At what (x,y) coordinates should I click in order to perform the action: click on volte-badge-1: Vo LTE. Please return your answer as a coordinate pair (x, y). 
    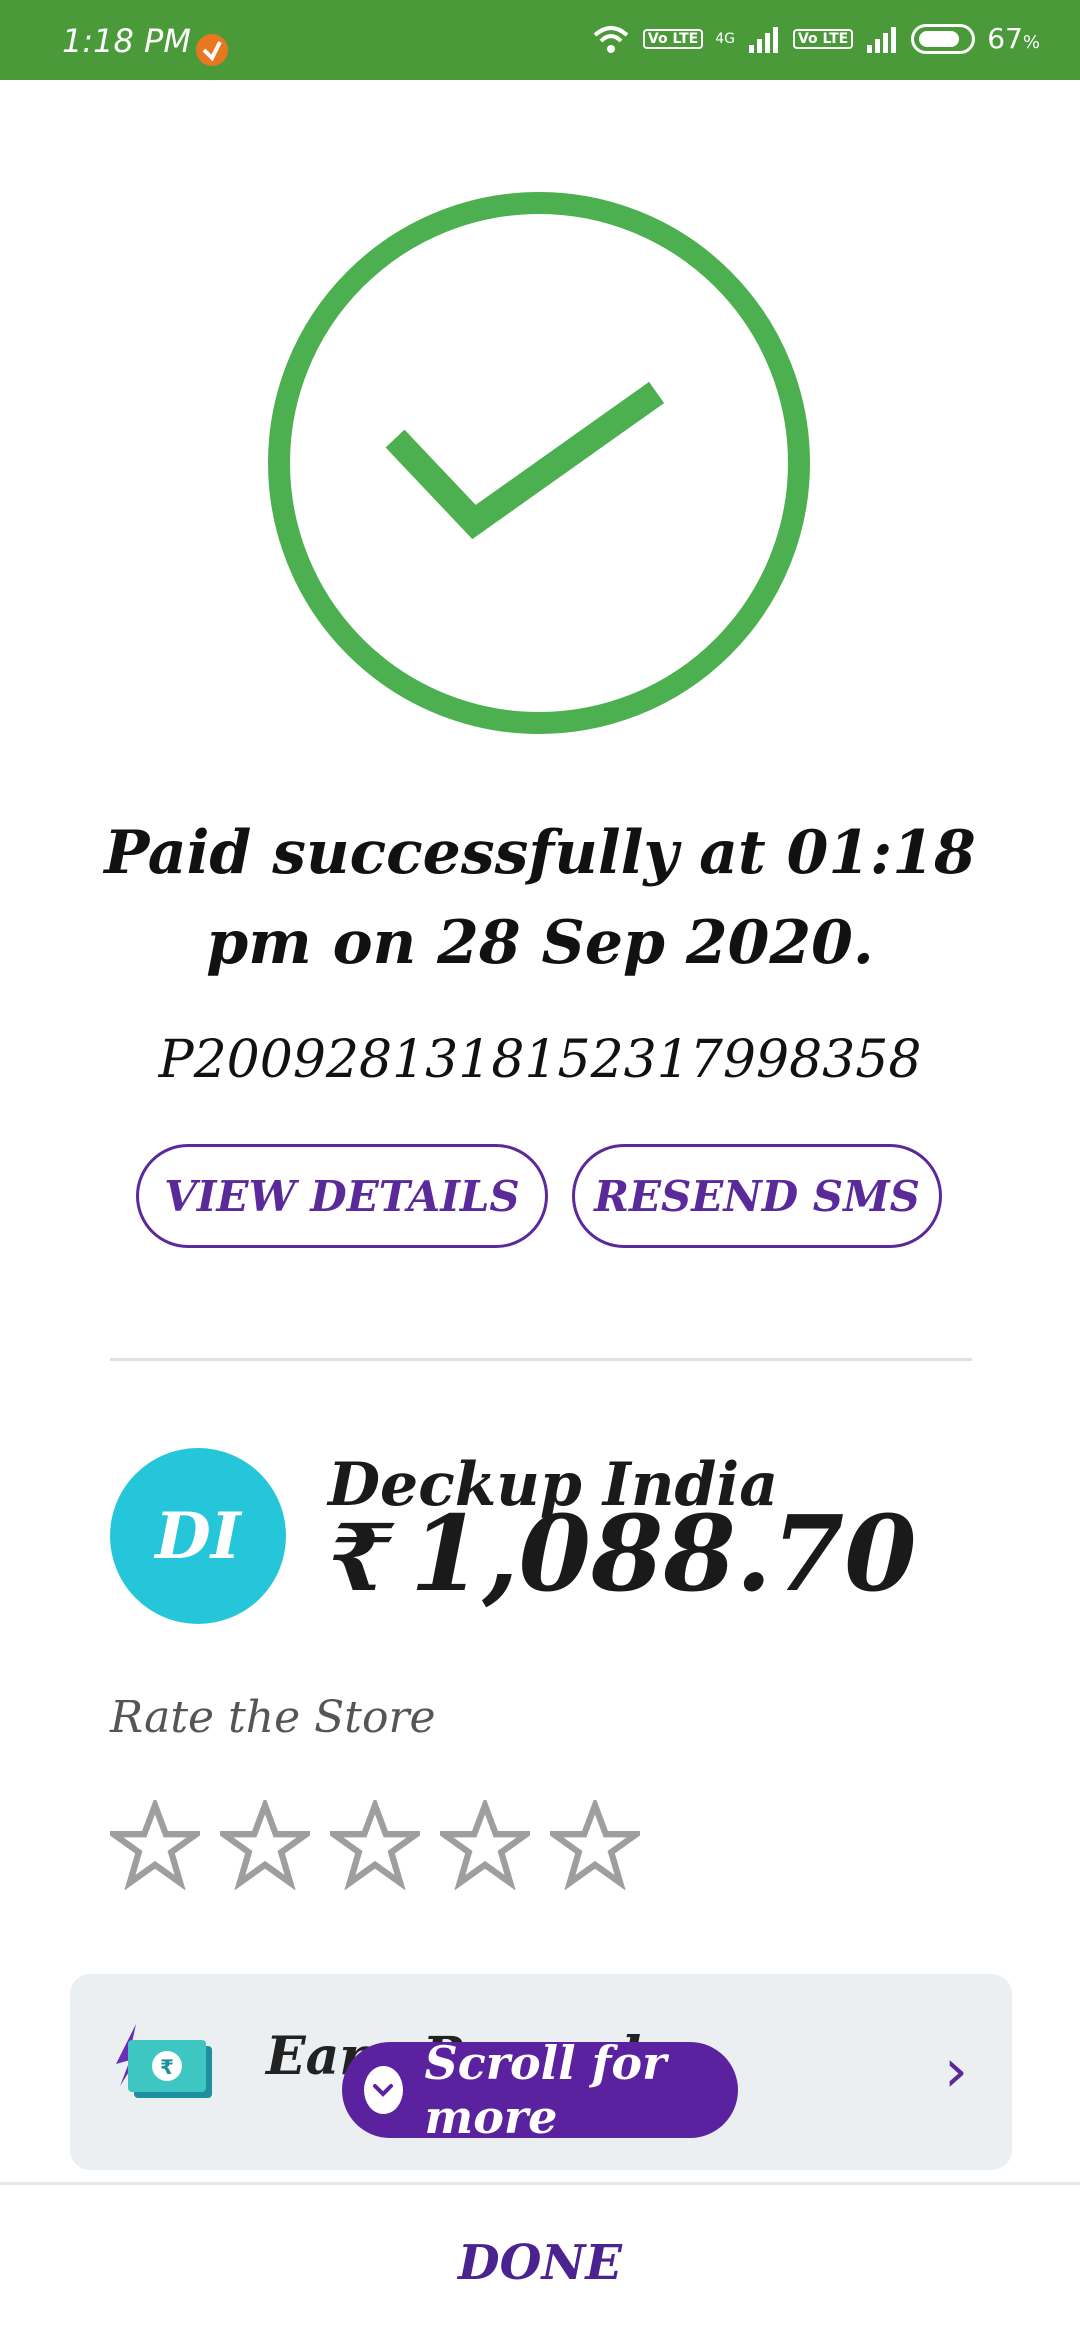
    Looking at the image, I should click on (673, 38).